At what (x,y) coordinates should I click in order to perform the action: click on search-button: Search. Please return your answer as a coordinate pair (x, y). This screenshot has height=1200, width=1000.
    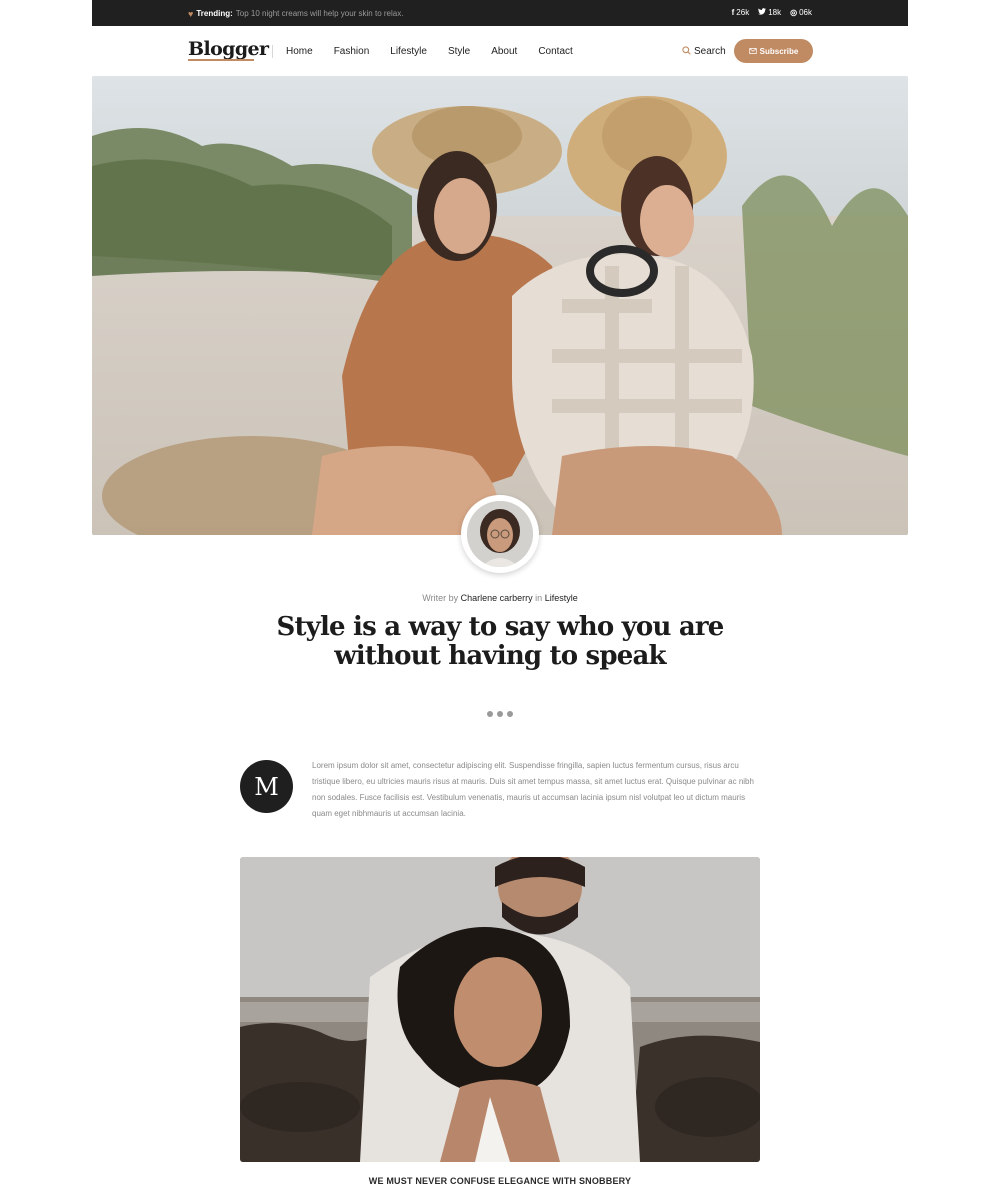
    Looking at the image, I should click on (704, 51).